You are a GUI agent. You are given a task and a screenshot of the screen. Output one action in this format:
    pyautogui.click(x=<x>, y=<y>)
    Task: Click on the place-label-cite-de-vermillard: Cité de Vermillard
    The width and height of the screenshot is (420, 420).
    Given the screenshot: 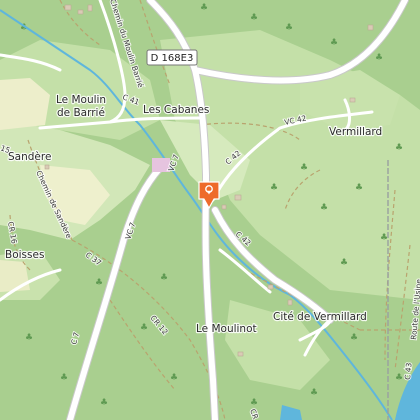 What is the action you would take?
    pyautogui.click(x=320, y=317)
    